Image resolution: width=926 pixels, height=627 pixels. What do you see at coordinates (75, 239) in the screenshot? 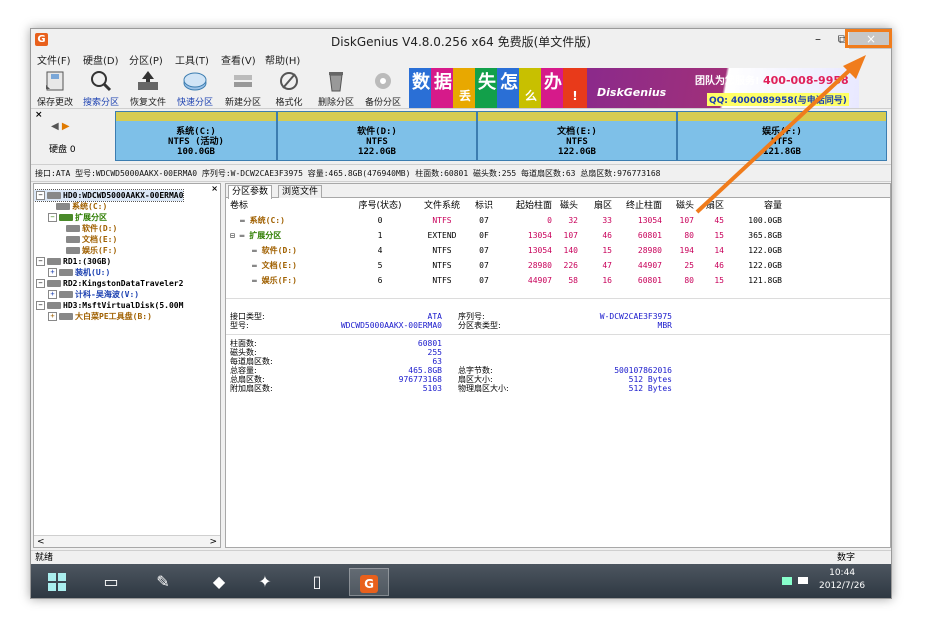
I see `tree-item: 文档(E:)` at bounding box center [75, 239].